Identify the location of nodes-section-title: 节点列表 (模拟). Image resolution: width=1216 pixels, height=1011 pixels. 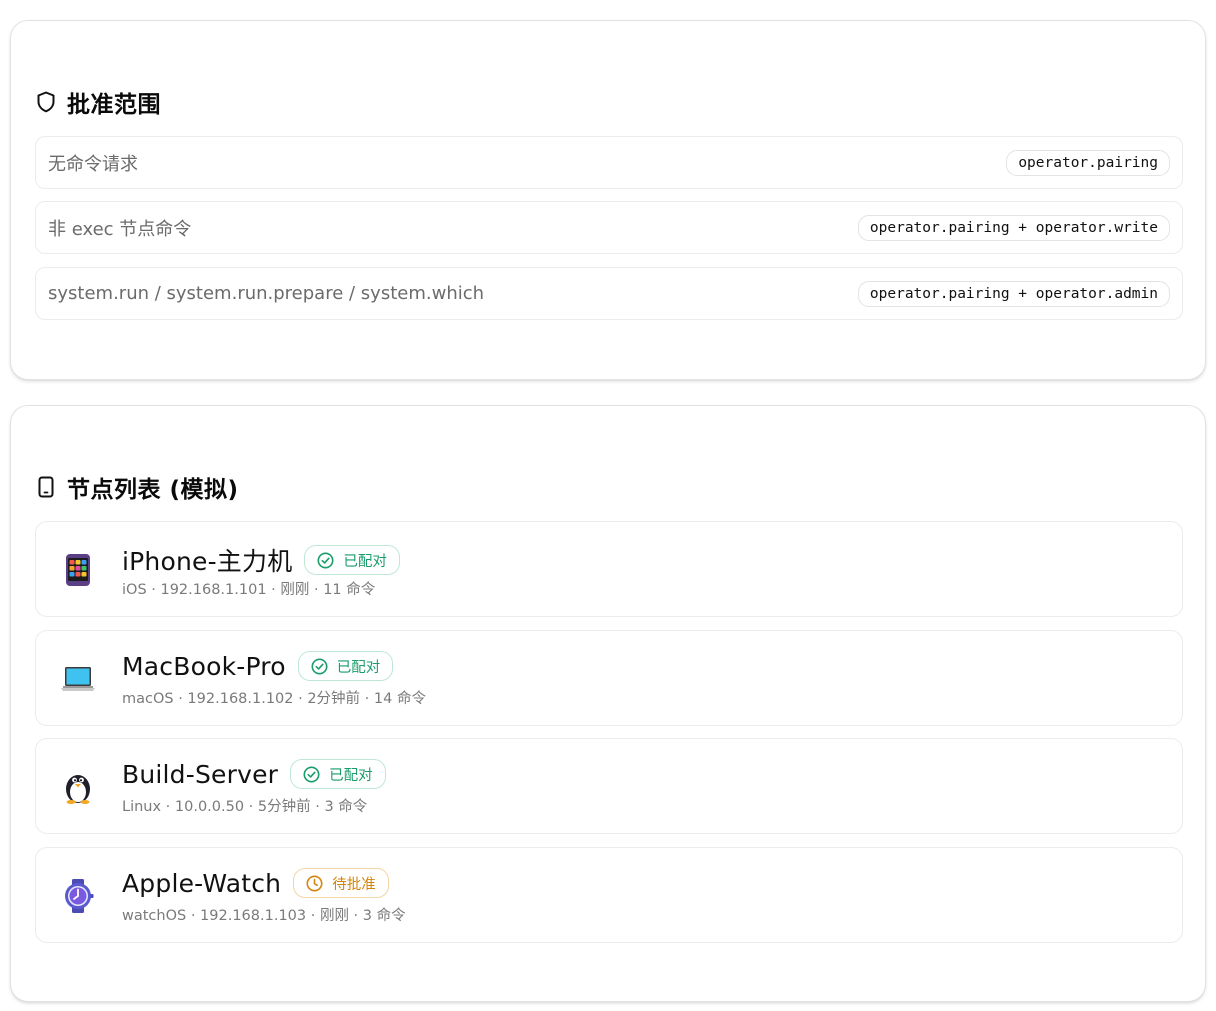
(137, 487).